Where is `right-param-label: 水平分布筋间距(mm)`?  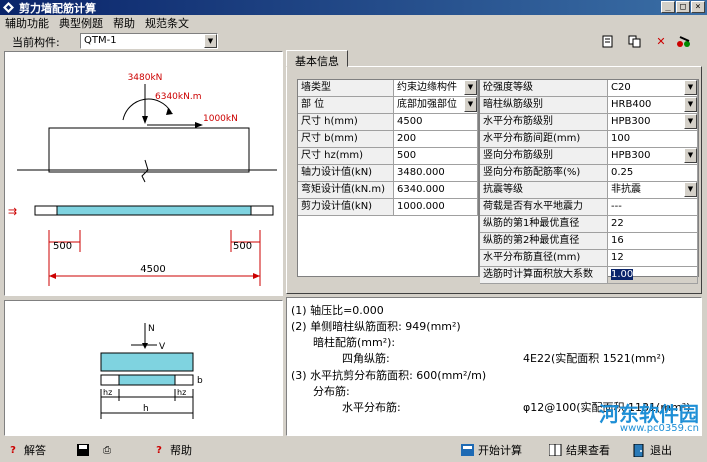
right-param-label: 水平分布筋间距(mm) is located at coordinates (544, 139).